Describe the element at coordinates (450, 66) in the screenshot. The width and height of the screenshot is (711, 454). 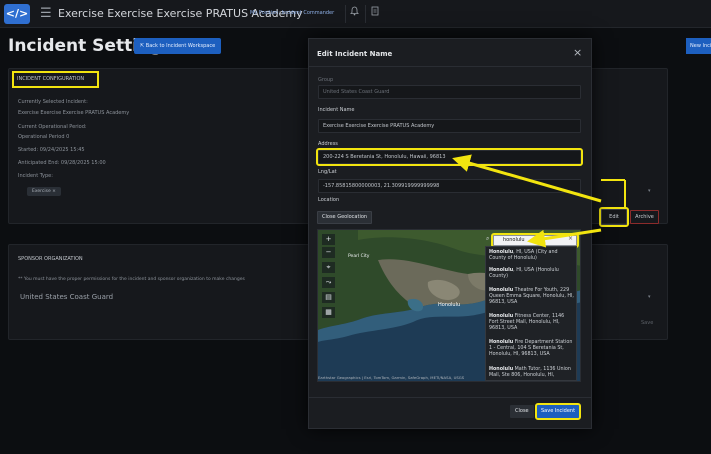
I see `modal-divider` at that location.